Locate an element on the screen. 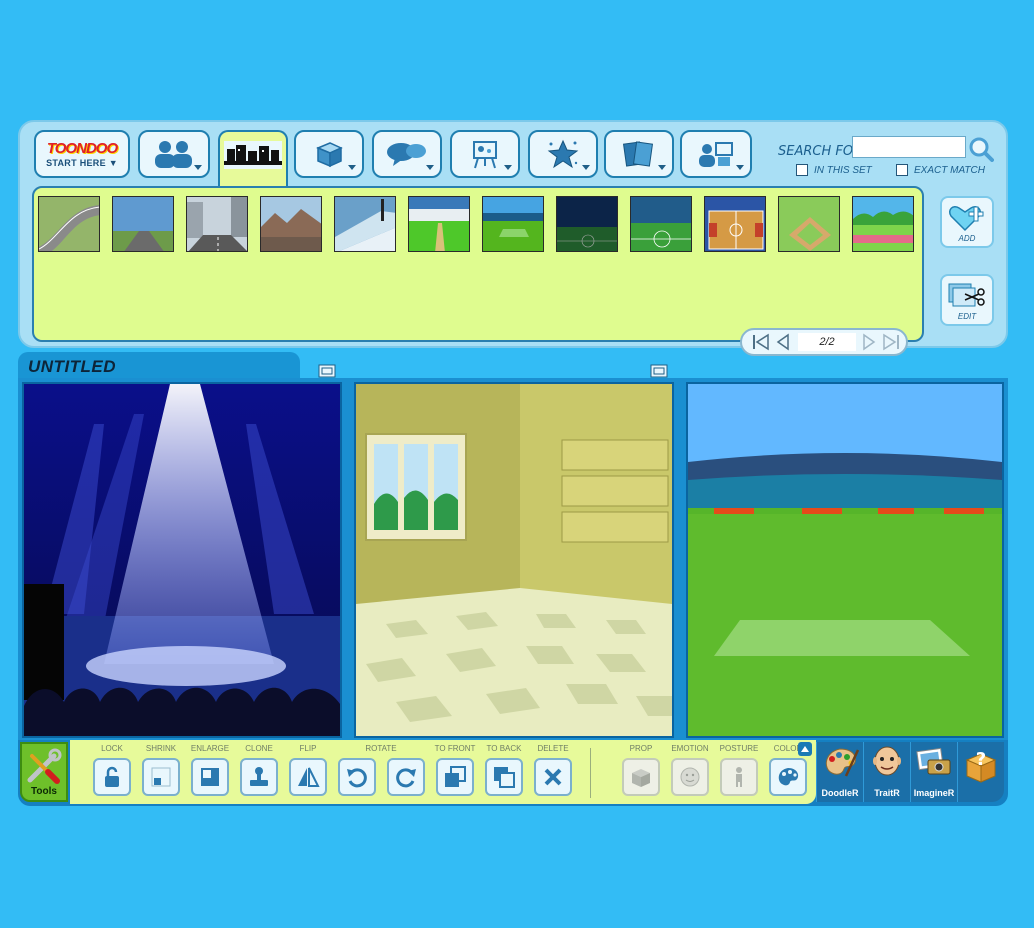 Image resolution: width=1034 pixels, height=928 pixels. add-button: ADD is located at coordinates (967, 222).